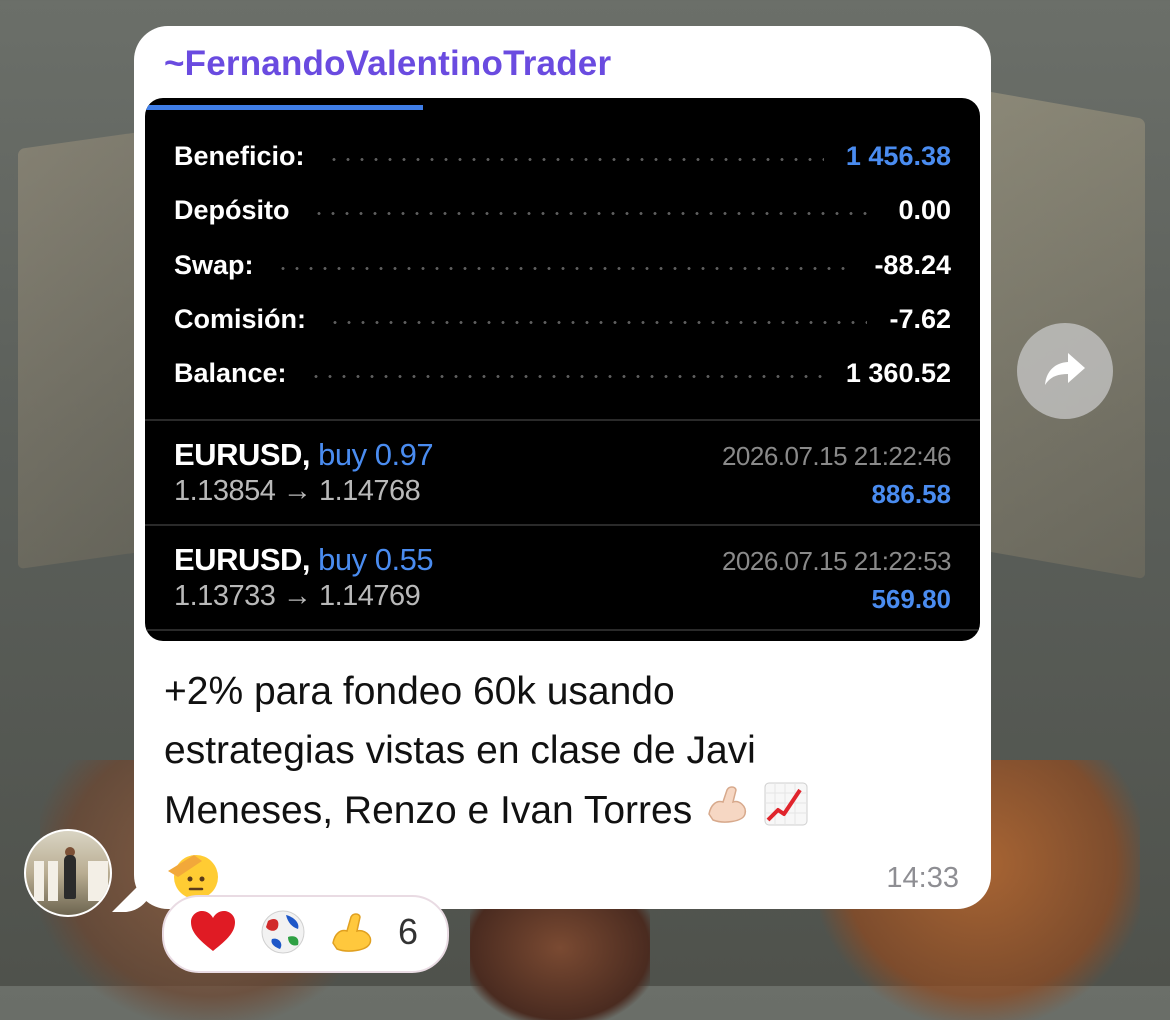 The image size is (1170, 1020). I want to click on trade-profit: 886.58, so click(911, 494).